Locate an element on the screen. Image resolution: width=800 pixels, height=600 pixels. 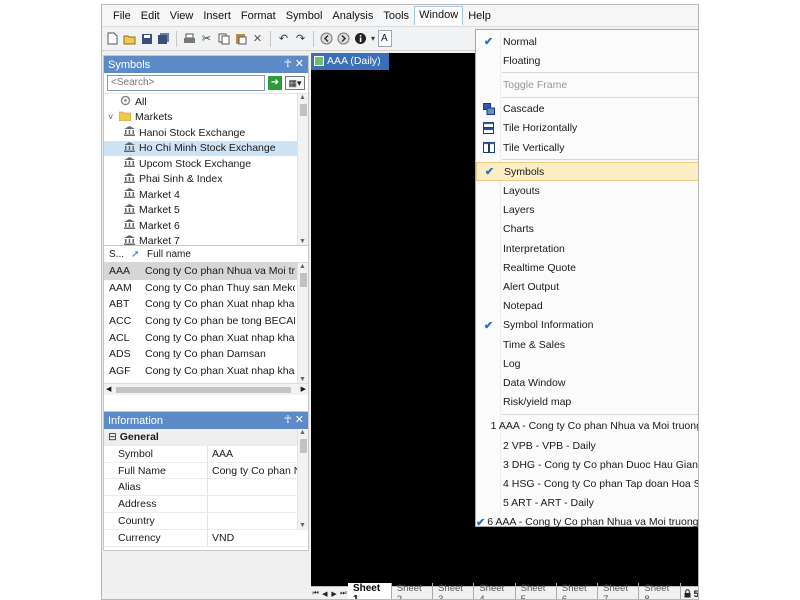
menu-format: Format is located at coordinates (258, 16).